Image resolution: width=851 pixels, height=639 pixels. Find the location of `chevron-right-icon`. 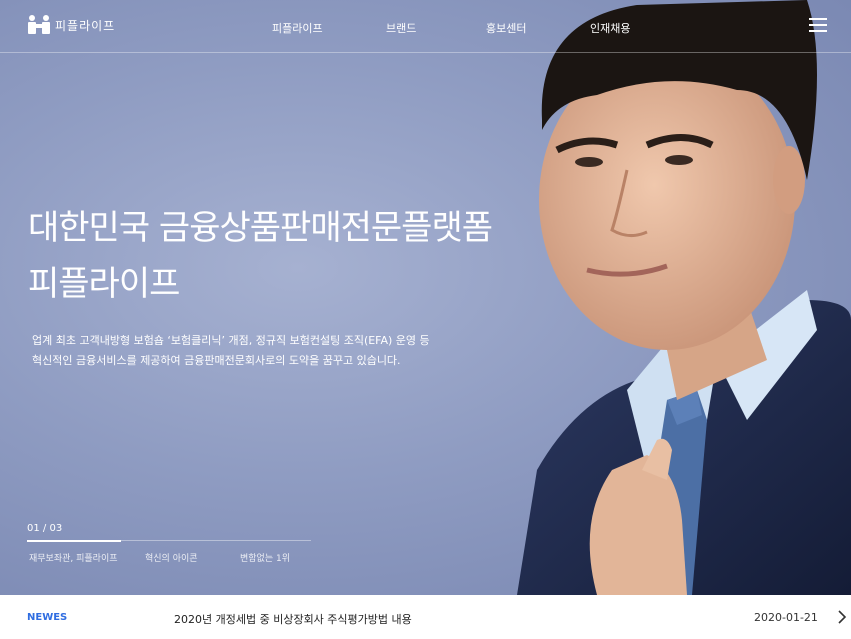

chevron-right-icon is located at coordinates (842, 617).